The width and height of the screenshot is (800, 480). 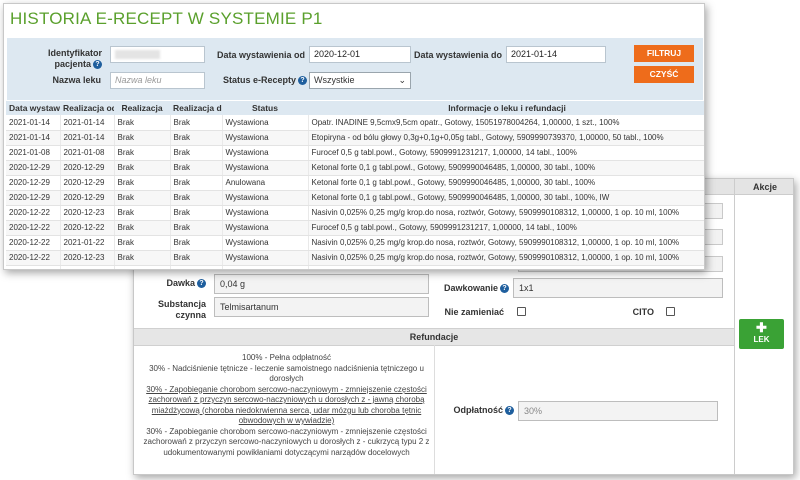 I want to click on dosing-input: 1x1, so click(x=618, y=288).